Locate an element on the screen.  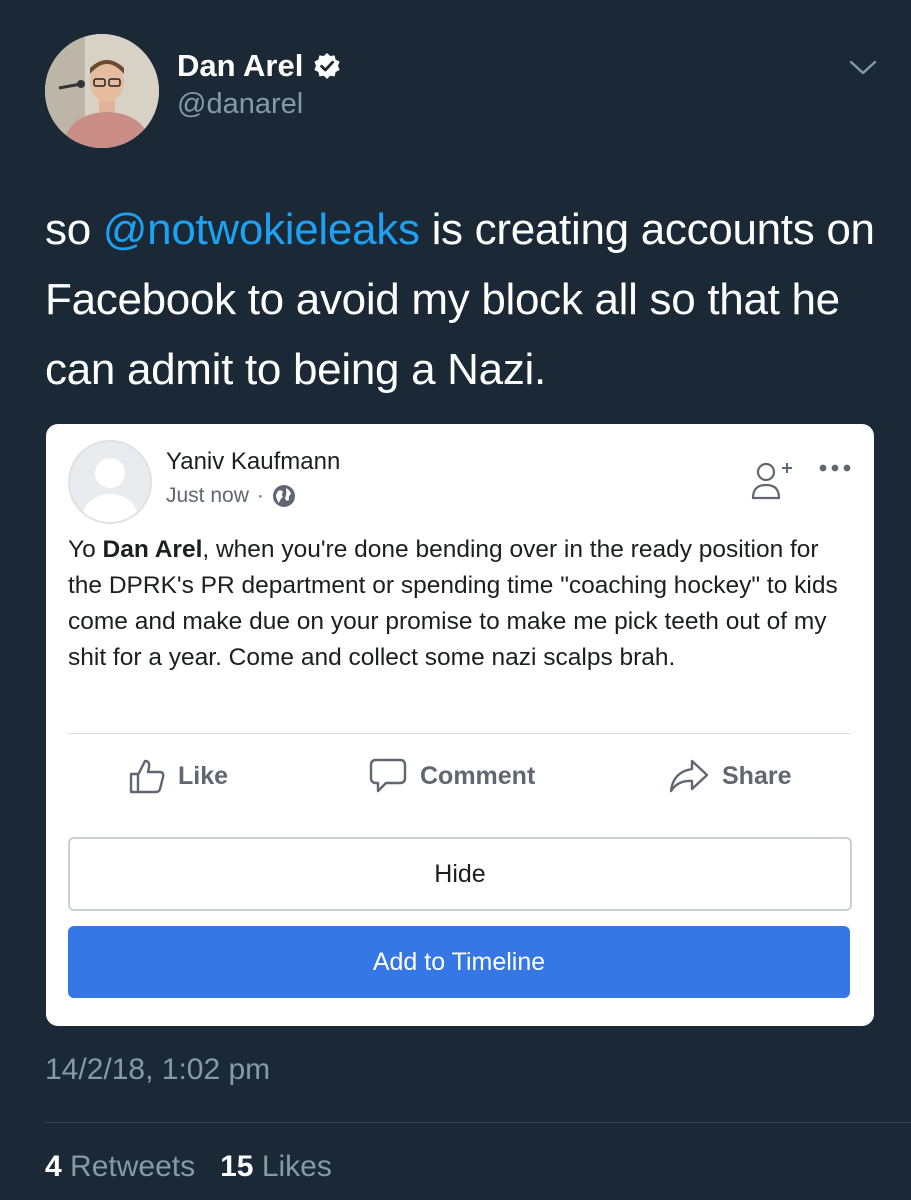
fb-share-action: Share is located at coordinates (729, 776).